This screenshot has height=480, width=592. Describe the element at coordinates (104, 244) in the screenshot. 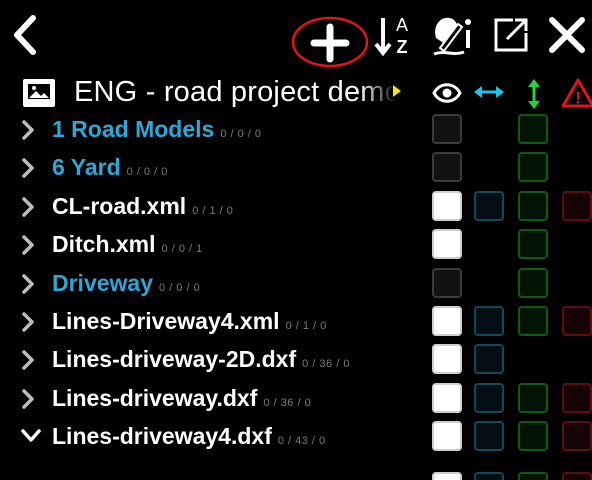

I see `row-name-text: Ditch.xml` at that location.